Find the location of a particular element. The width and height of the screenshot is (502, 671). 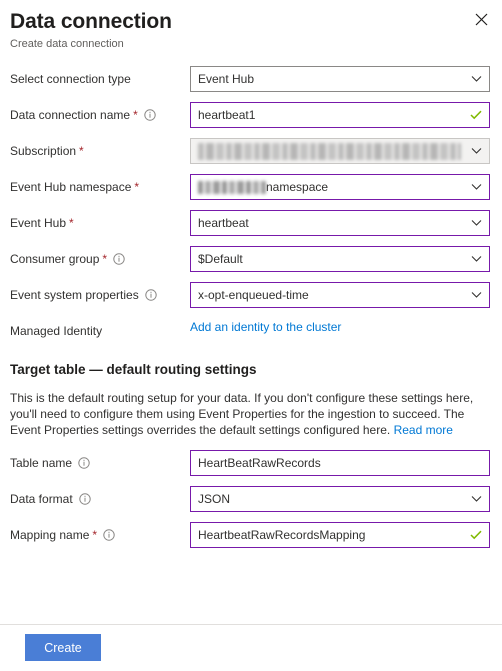

info-icon-data-format is located at coordinates (85, 499).